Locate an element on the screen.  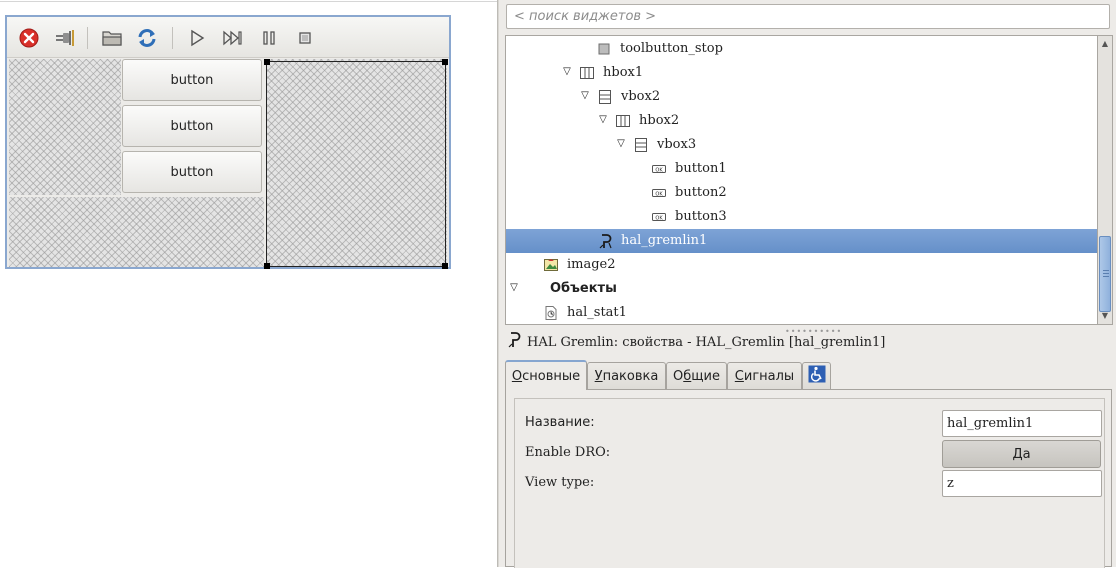
tab-general: Основные is located at coordinates (546, 375).